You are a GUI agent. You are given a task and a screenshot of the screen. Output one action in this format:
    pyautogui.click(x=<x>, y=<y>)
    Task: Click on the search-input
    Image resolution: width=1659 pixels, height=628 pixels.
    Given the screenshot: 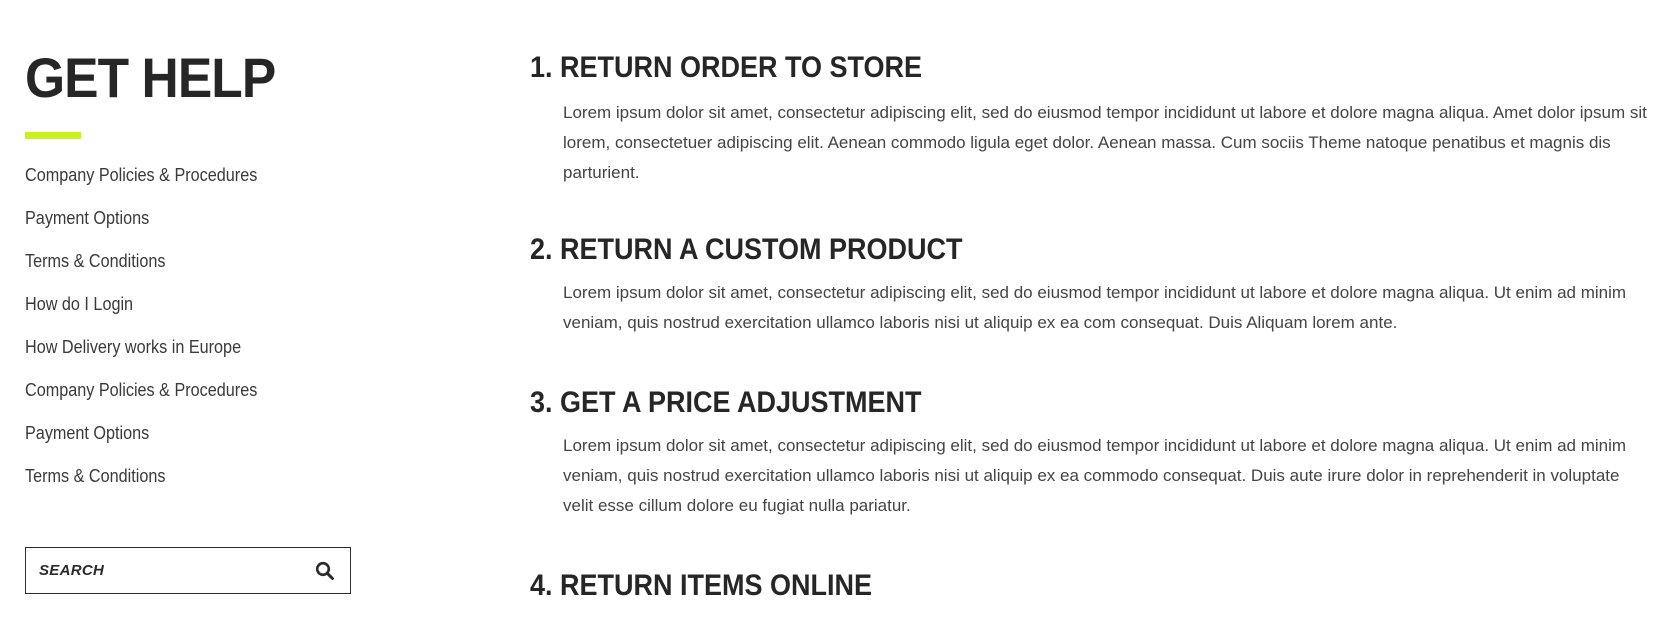 What is the action you would take?
    pyautogui.click(x=163, y=570)
    